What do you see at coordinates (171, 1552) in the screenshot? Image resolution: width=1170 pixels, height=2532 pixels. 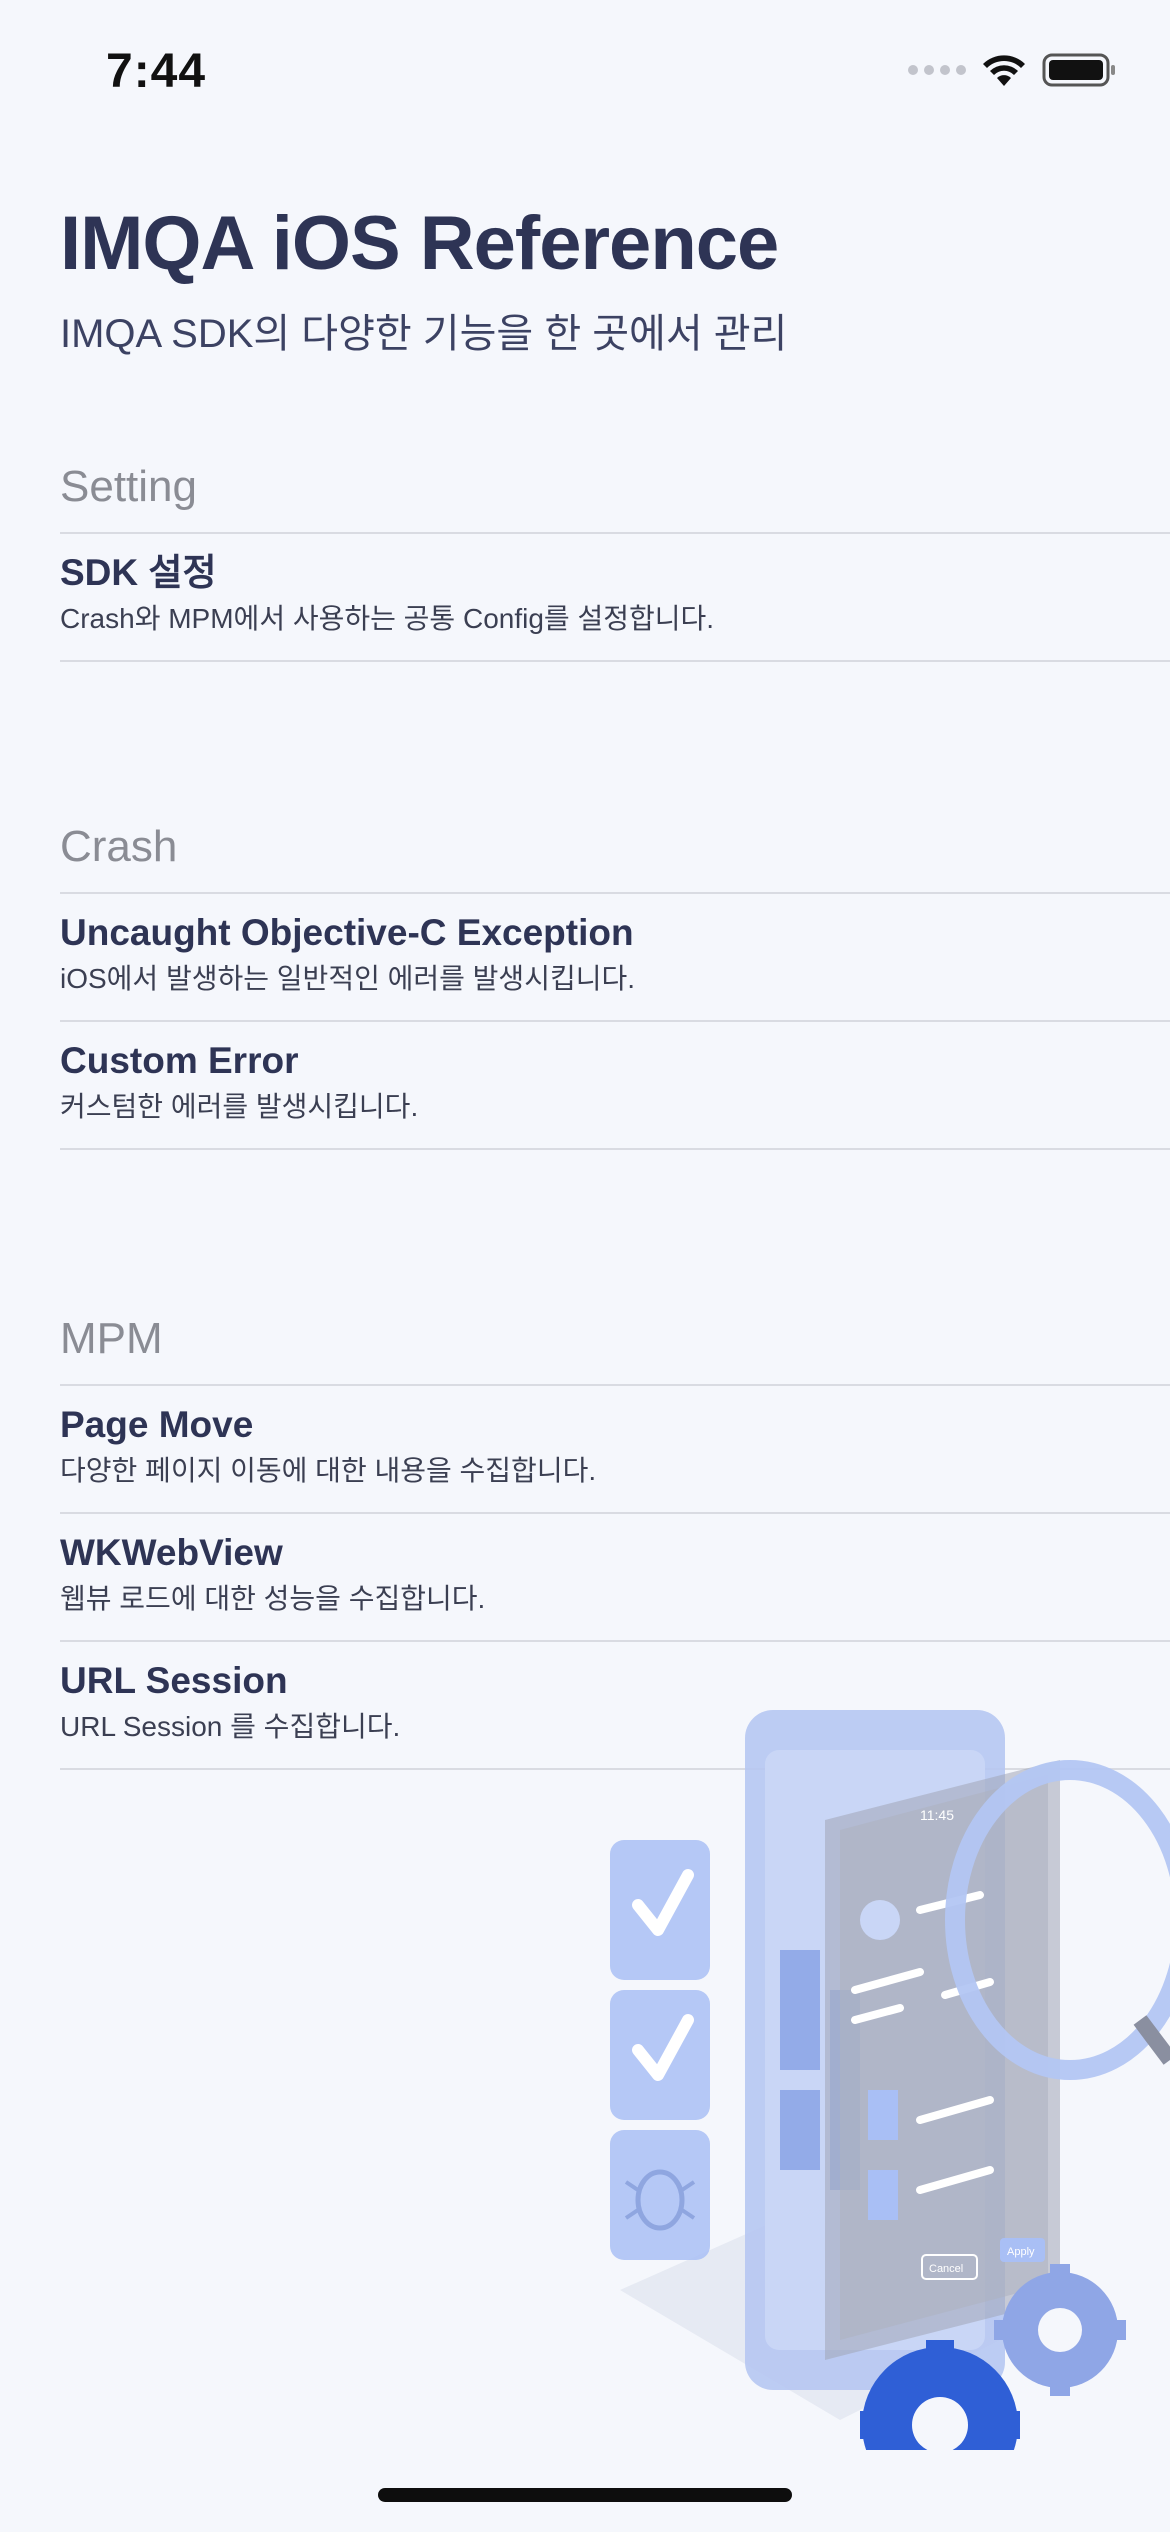 I see `list-item-title: WKWebView` at bounding box center [171, 1552].